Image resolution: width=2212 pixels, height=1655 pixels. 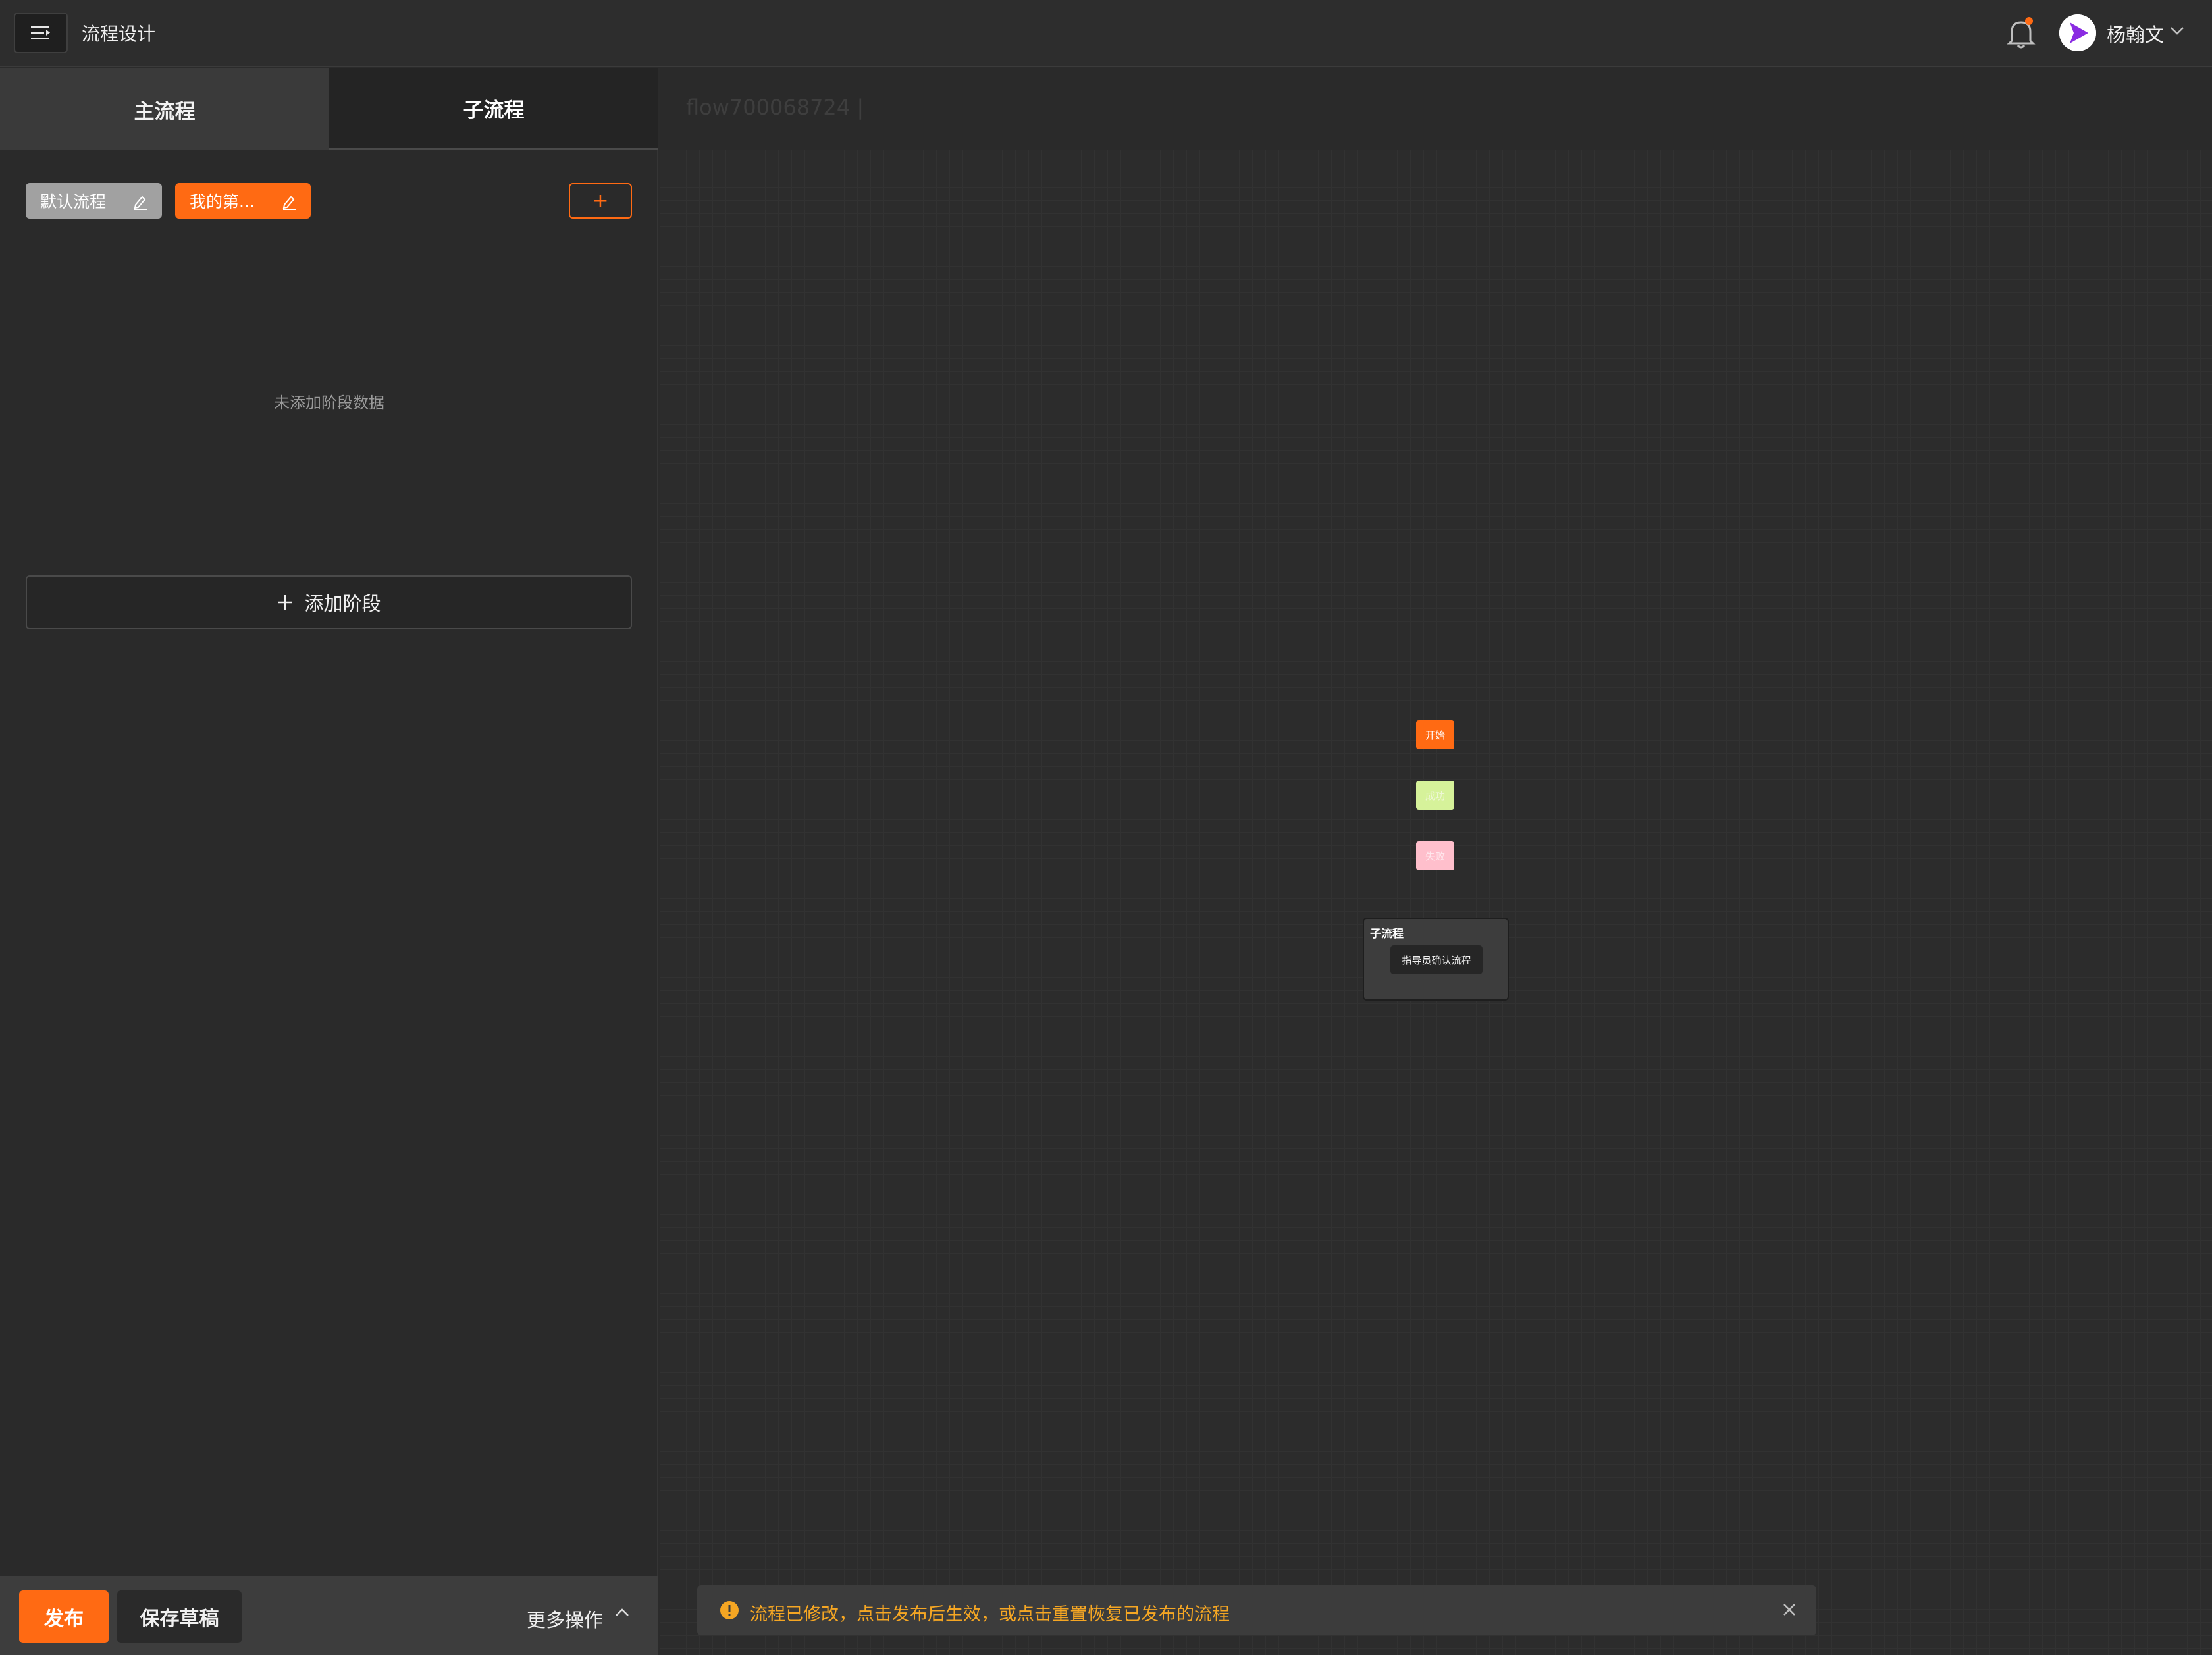 I want to click on close-icon, so click(x=1789, y=1609).